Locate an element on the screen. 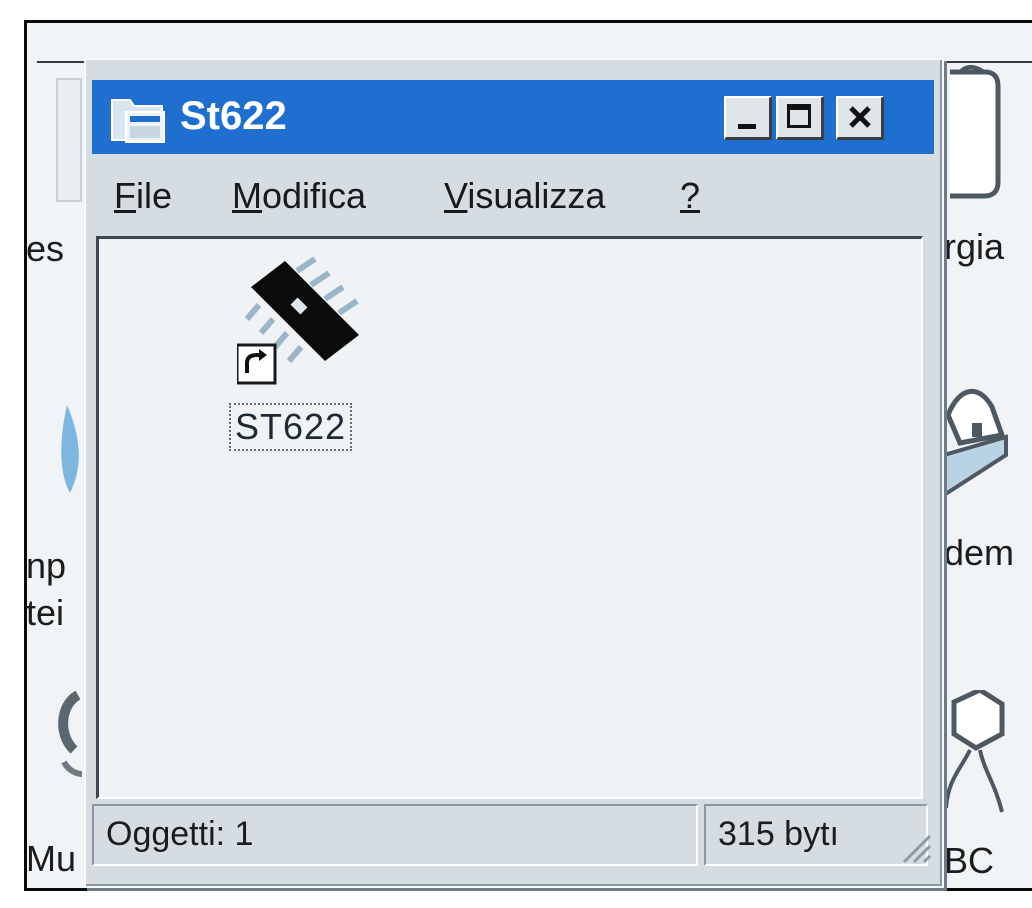  desktop-label-bc: BC is located at coordinates (969, 860).